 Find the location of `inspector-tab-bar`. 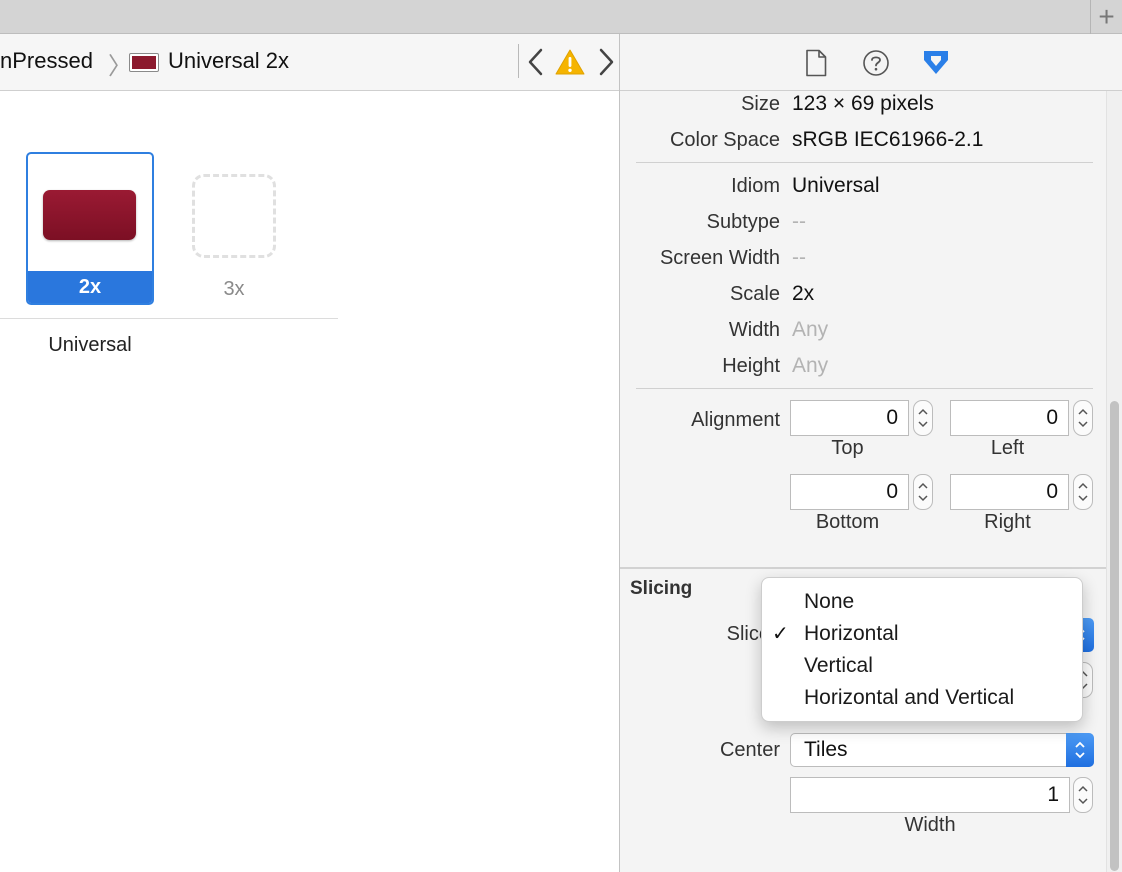

inspector-tab-bar is located at coordinates (871, 62).